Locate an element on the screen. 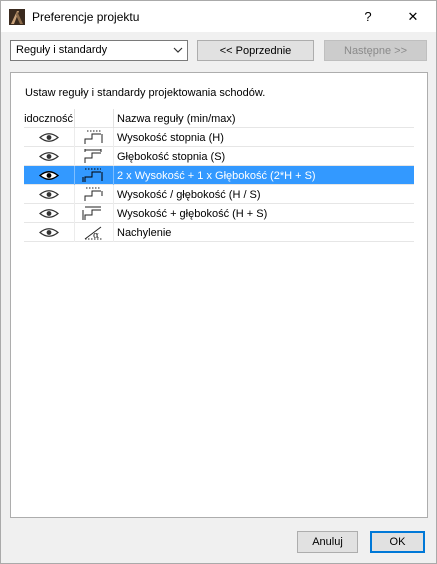 This screenshot has width=437, height=564. slope-angle-icon: α is located at coordinates (93, 233).